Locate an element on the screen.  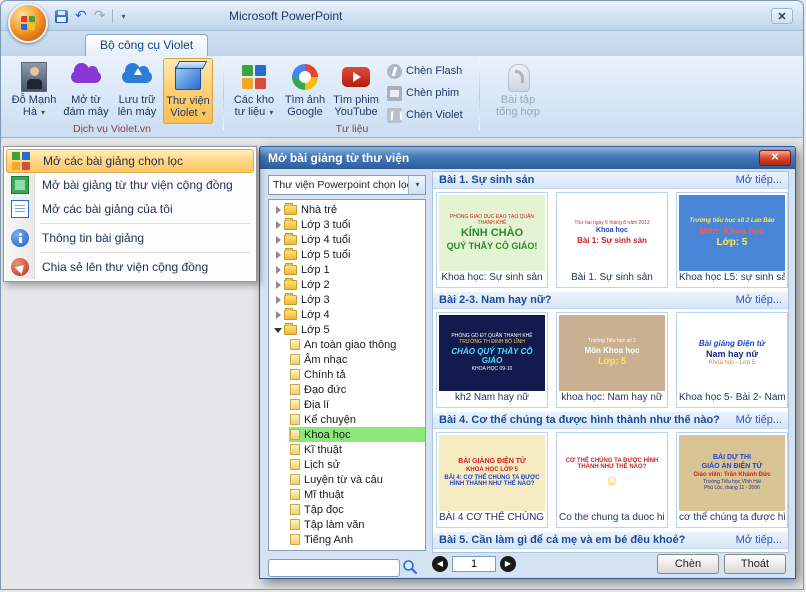
lesson-thumbnail is located at coordinates (492, 552).